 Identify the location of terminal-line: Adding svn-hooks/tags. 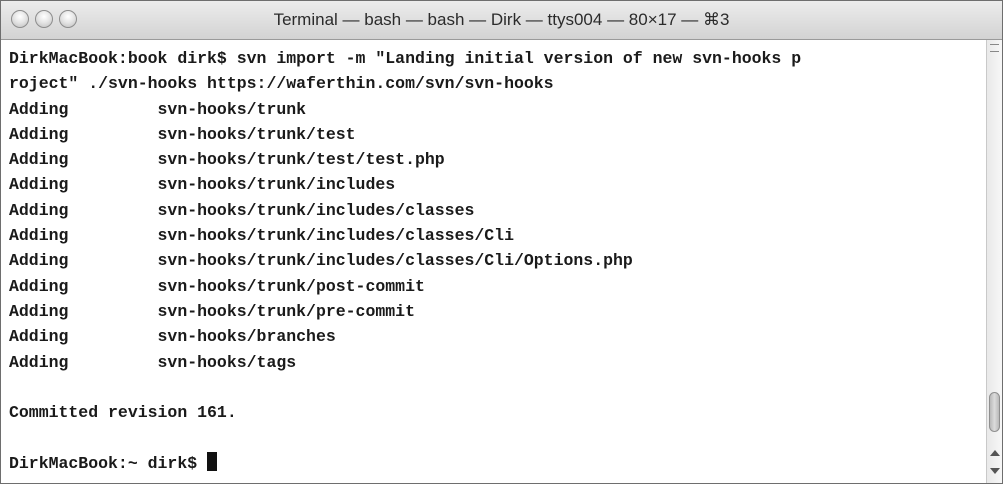
(153, 362).